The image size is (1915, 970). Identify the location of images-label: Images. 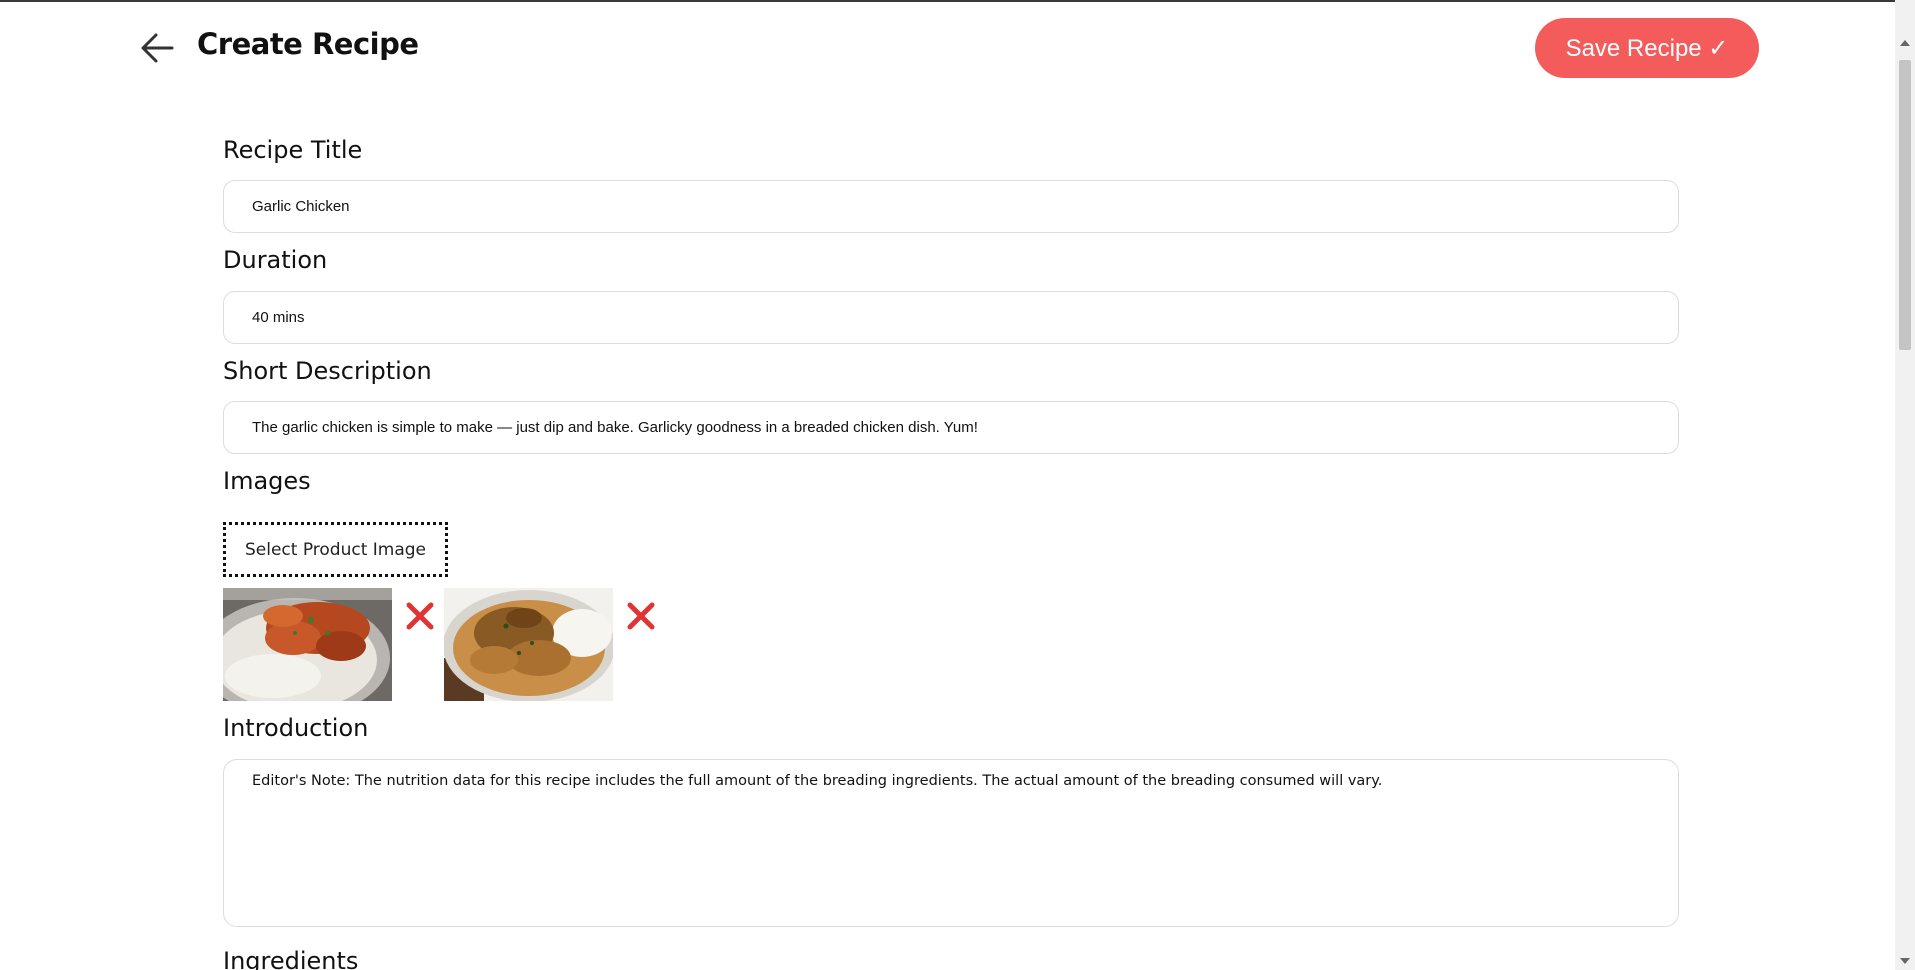
(267, 481).